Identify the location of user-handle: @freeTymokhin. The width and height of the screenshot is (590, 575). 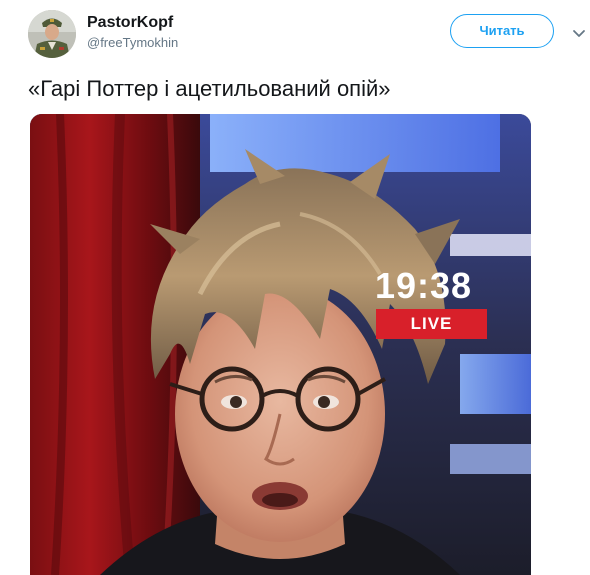
(132, 43).